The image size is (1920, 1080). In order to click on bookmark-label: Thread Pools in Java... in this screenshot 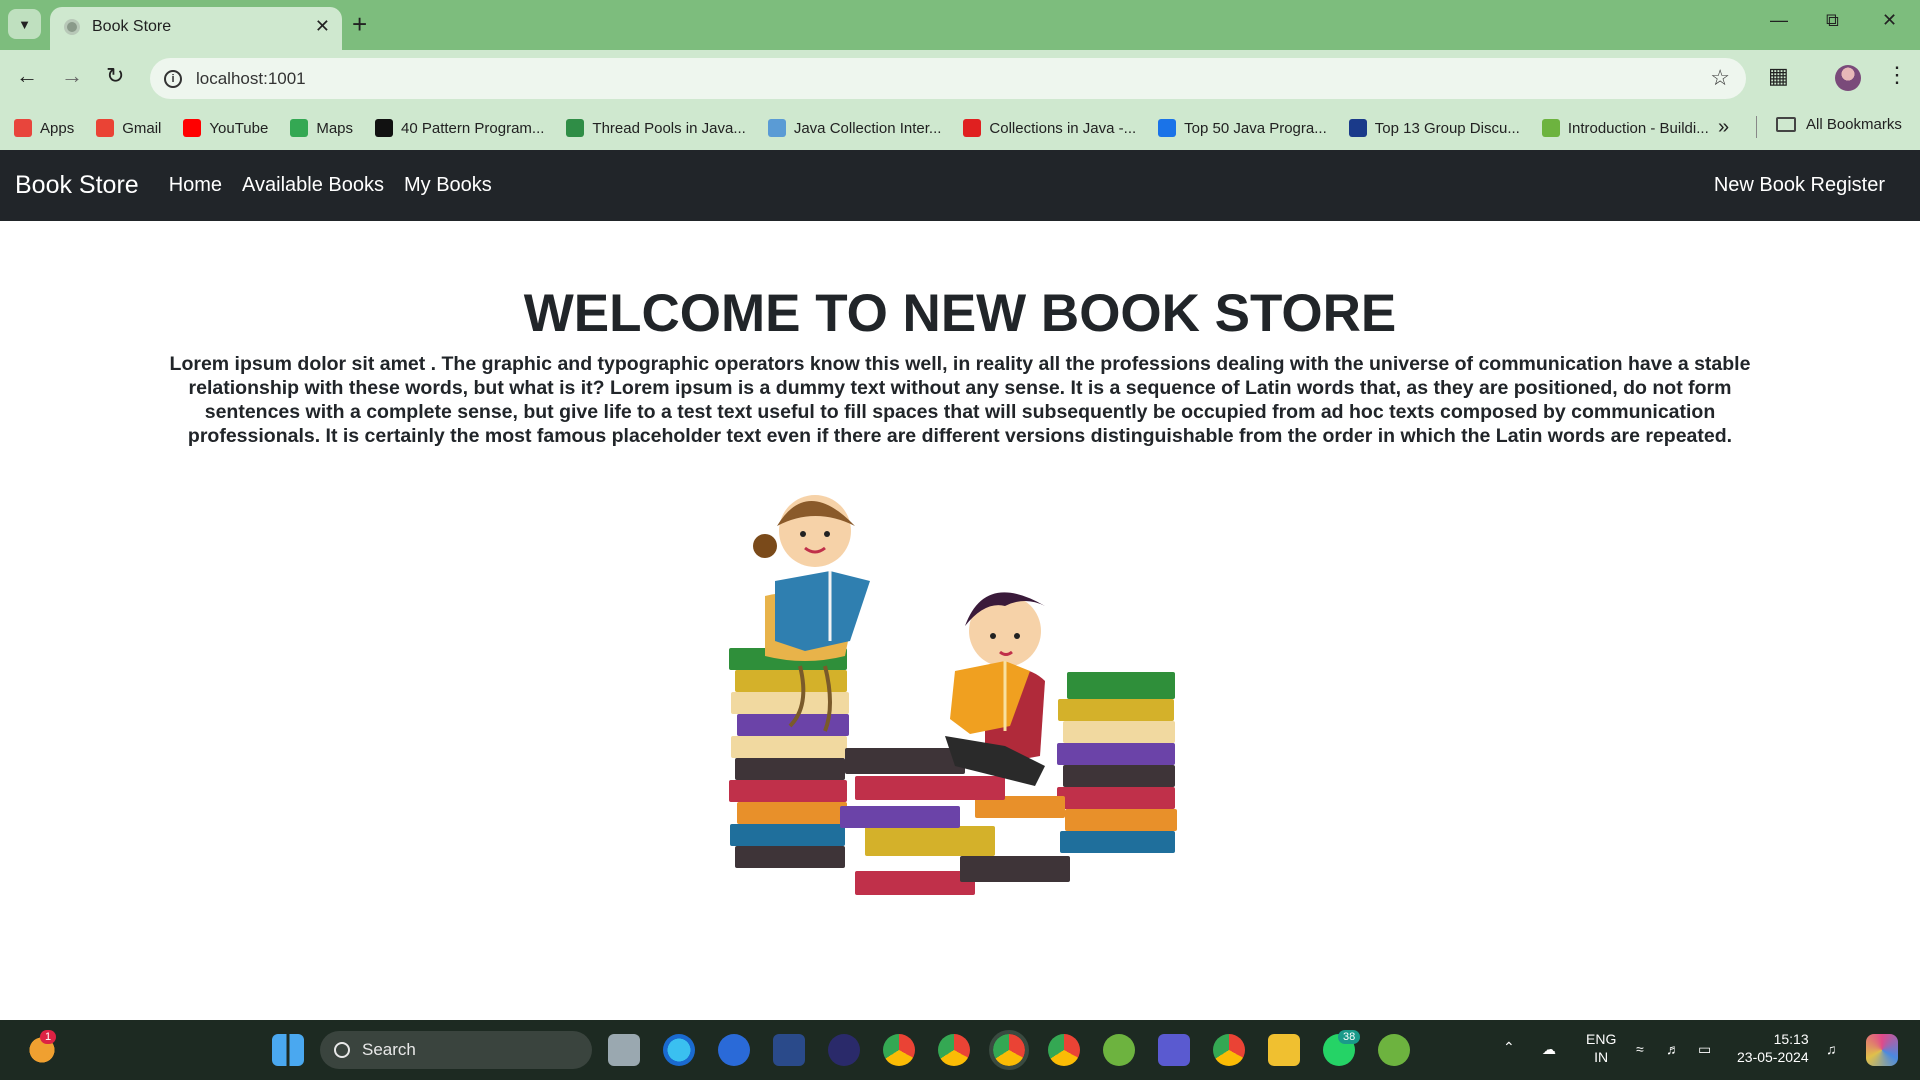, I will do `click(669, 128)`.